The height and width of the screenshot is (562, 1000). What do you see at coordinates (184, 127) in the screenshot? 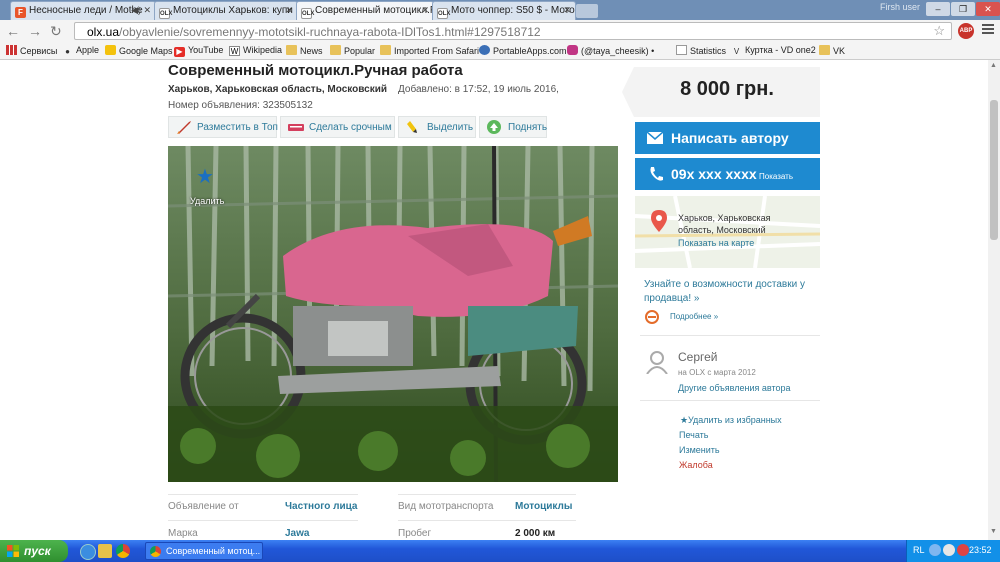
I see `rocket-icon` at bounding box center [184, 127].